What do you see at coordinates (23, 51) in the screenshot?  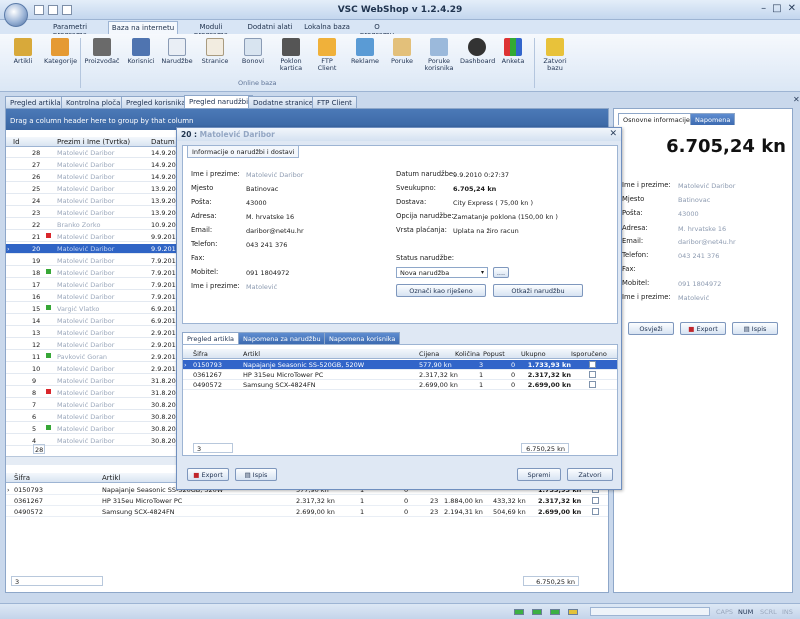 I see `ribbon-artikli-button: Artikli` at bounding box center [23, 51].